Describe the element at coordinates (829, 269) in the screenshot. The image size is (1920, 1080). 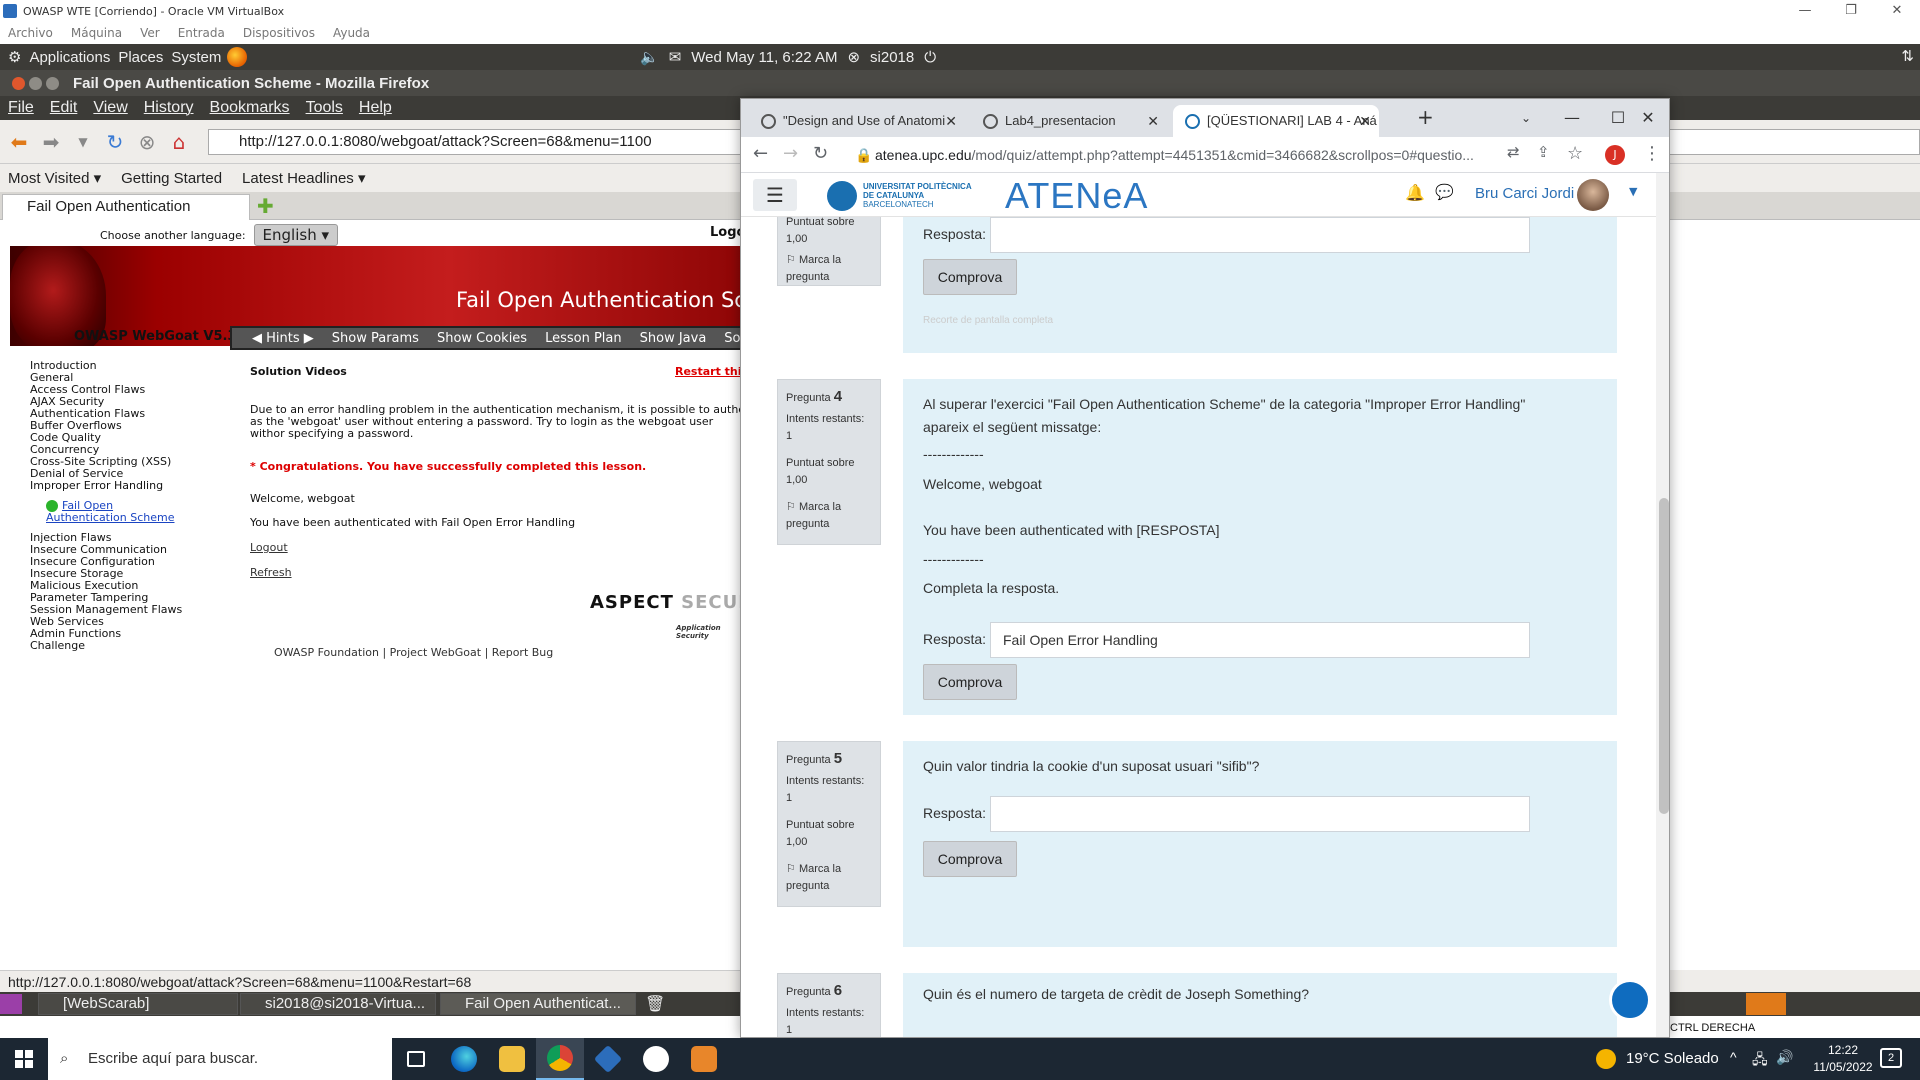
I see `flag-question-3: ⚐ Marca la pregunta` at that location.